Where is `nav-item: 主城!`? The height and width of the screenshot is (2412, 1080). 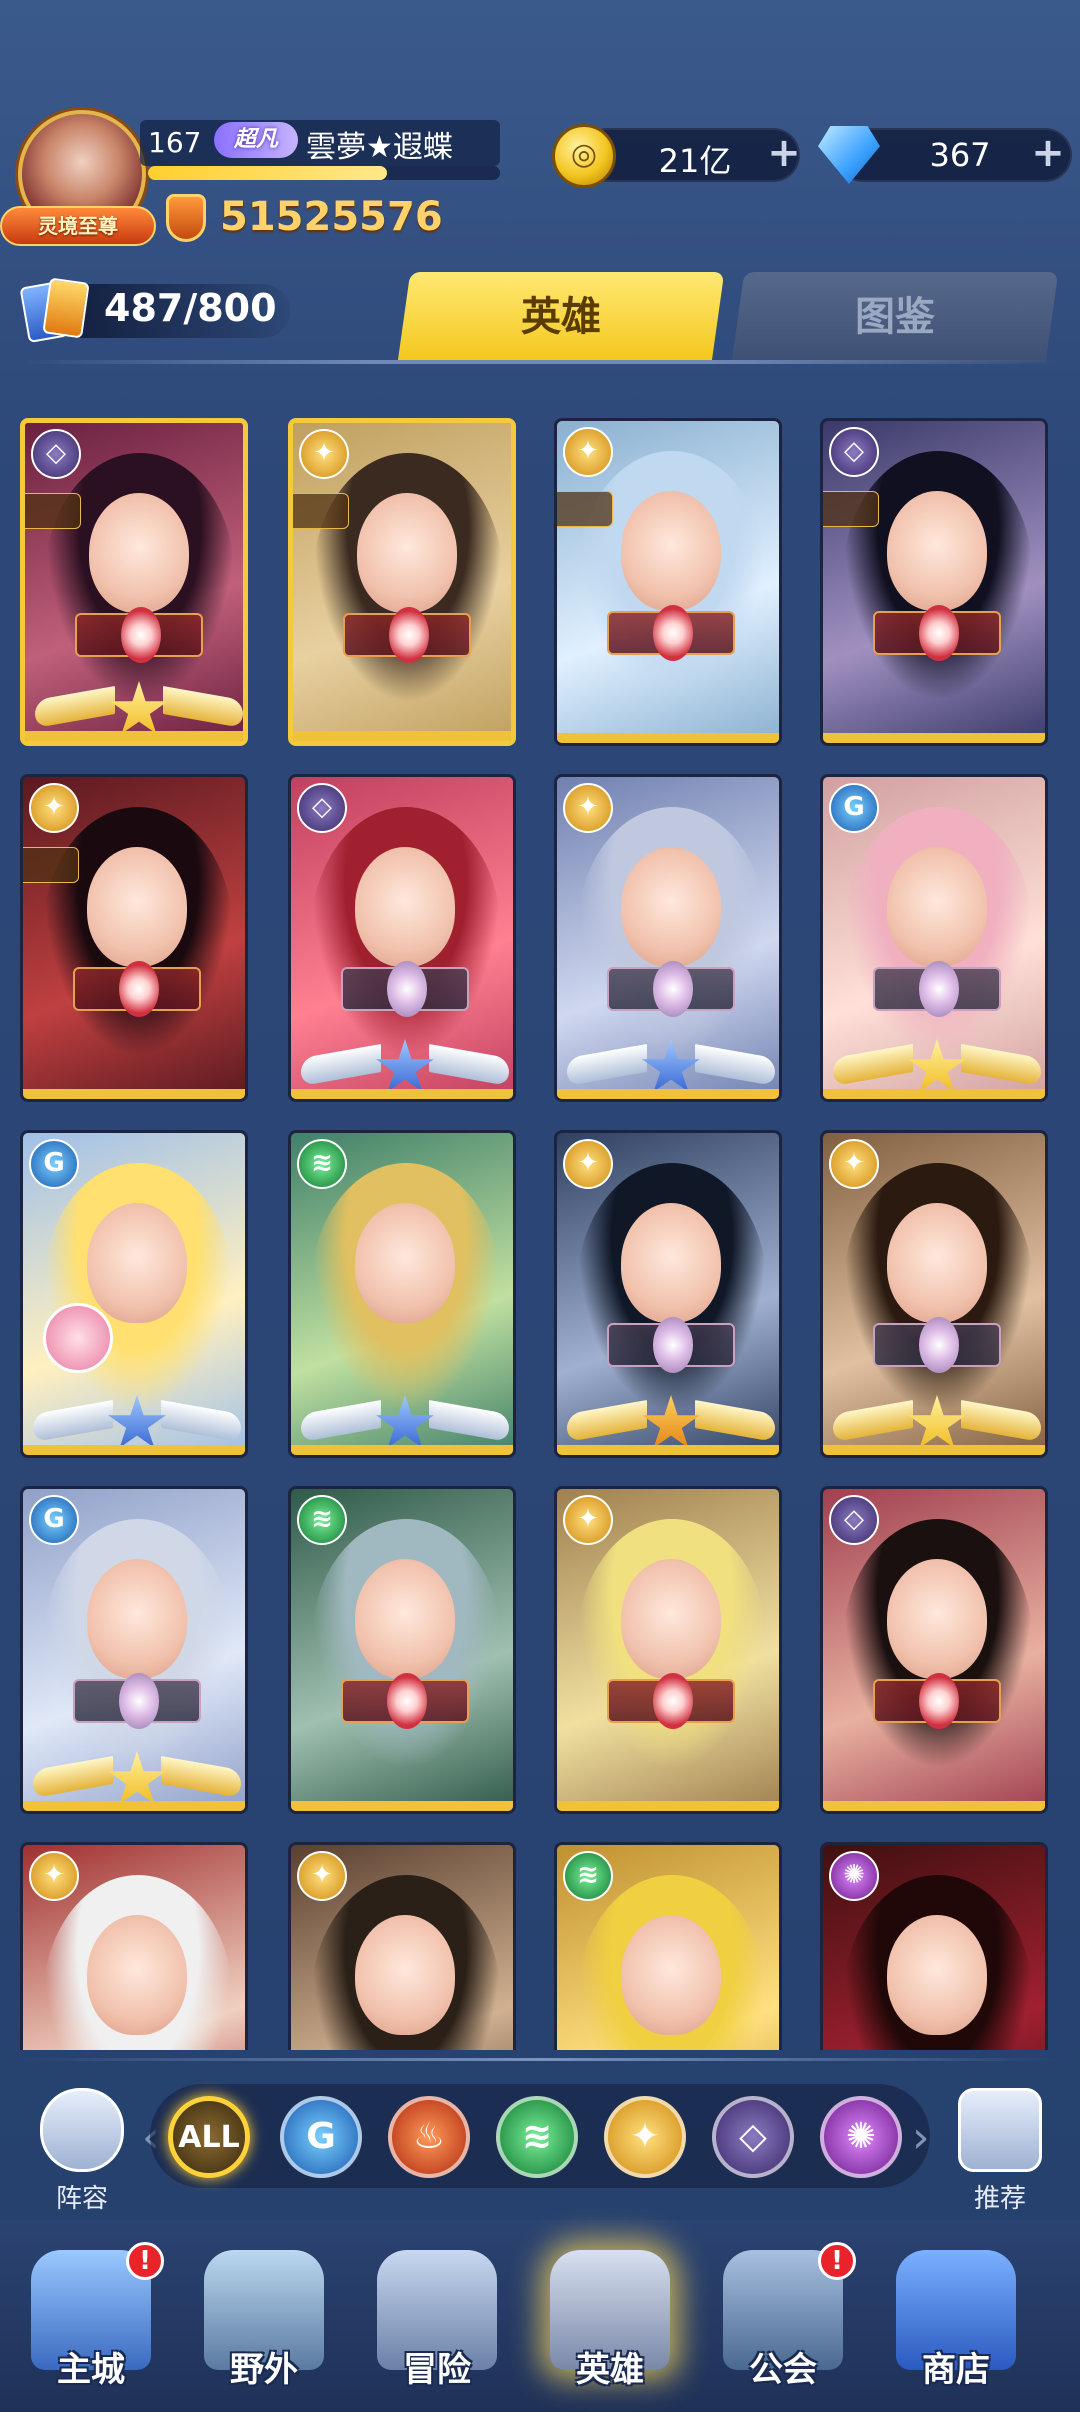
nav-item: 主城! is located at coordinates (91, 2316).